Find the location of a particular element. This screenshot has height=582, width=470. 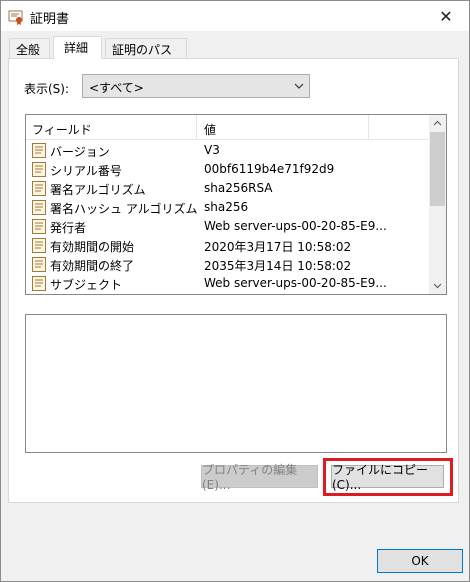

scroll-up-button is located at coordinates (437, 123).